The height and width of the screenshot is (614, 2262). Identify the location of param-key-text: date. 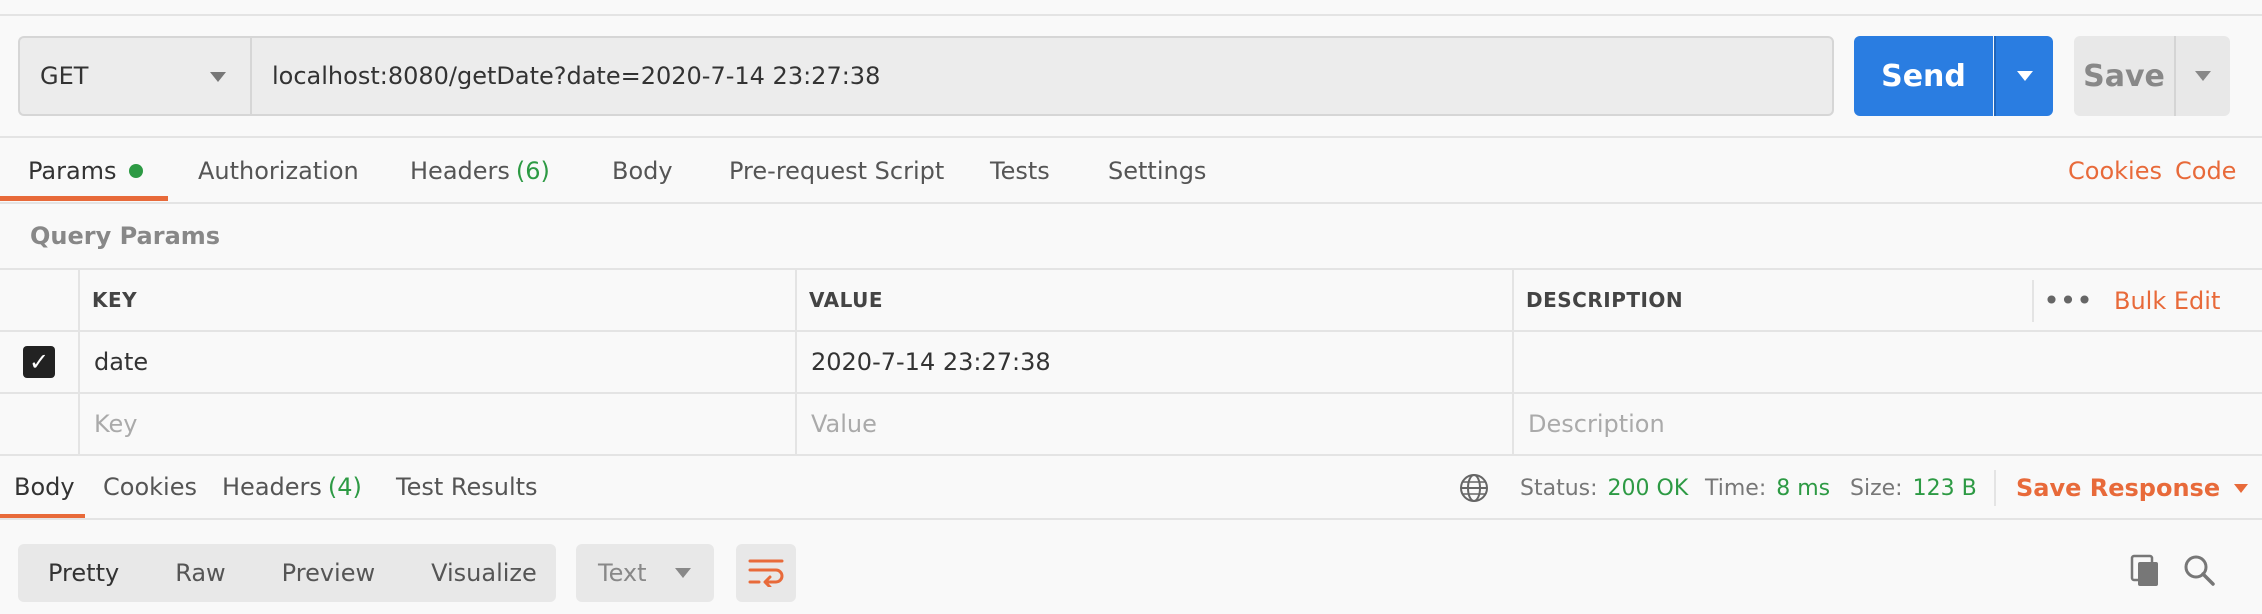
(121, 362).